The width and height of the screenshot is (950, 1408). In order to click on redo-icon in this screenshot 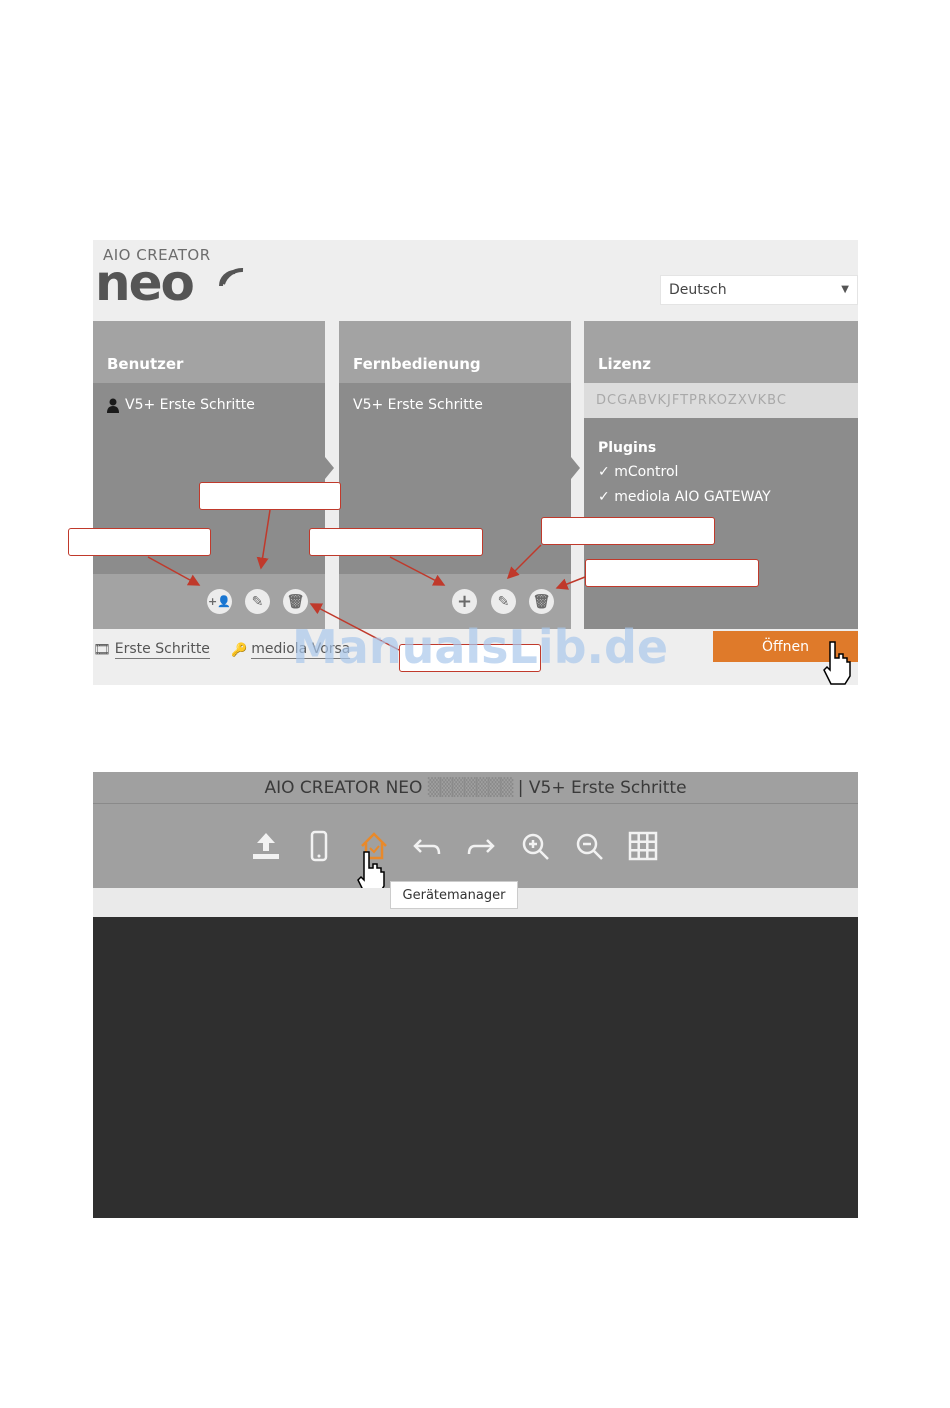, I will do `click(481, 846)`.